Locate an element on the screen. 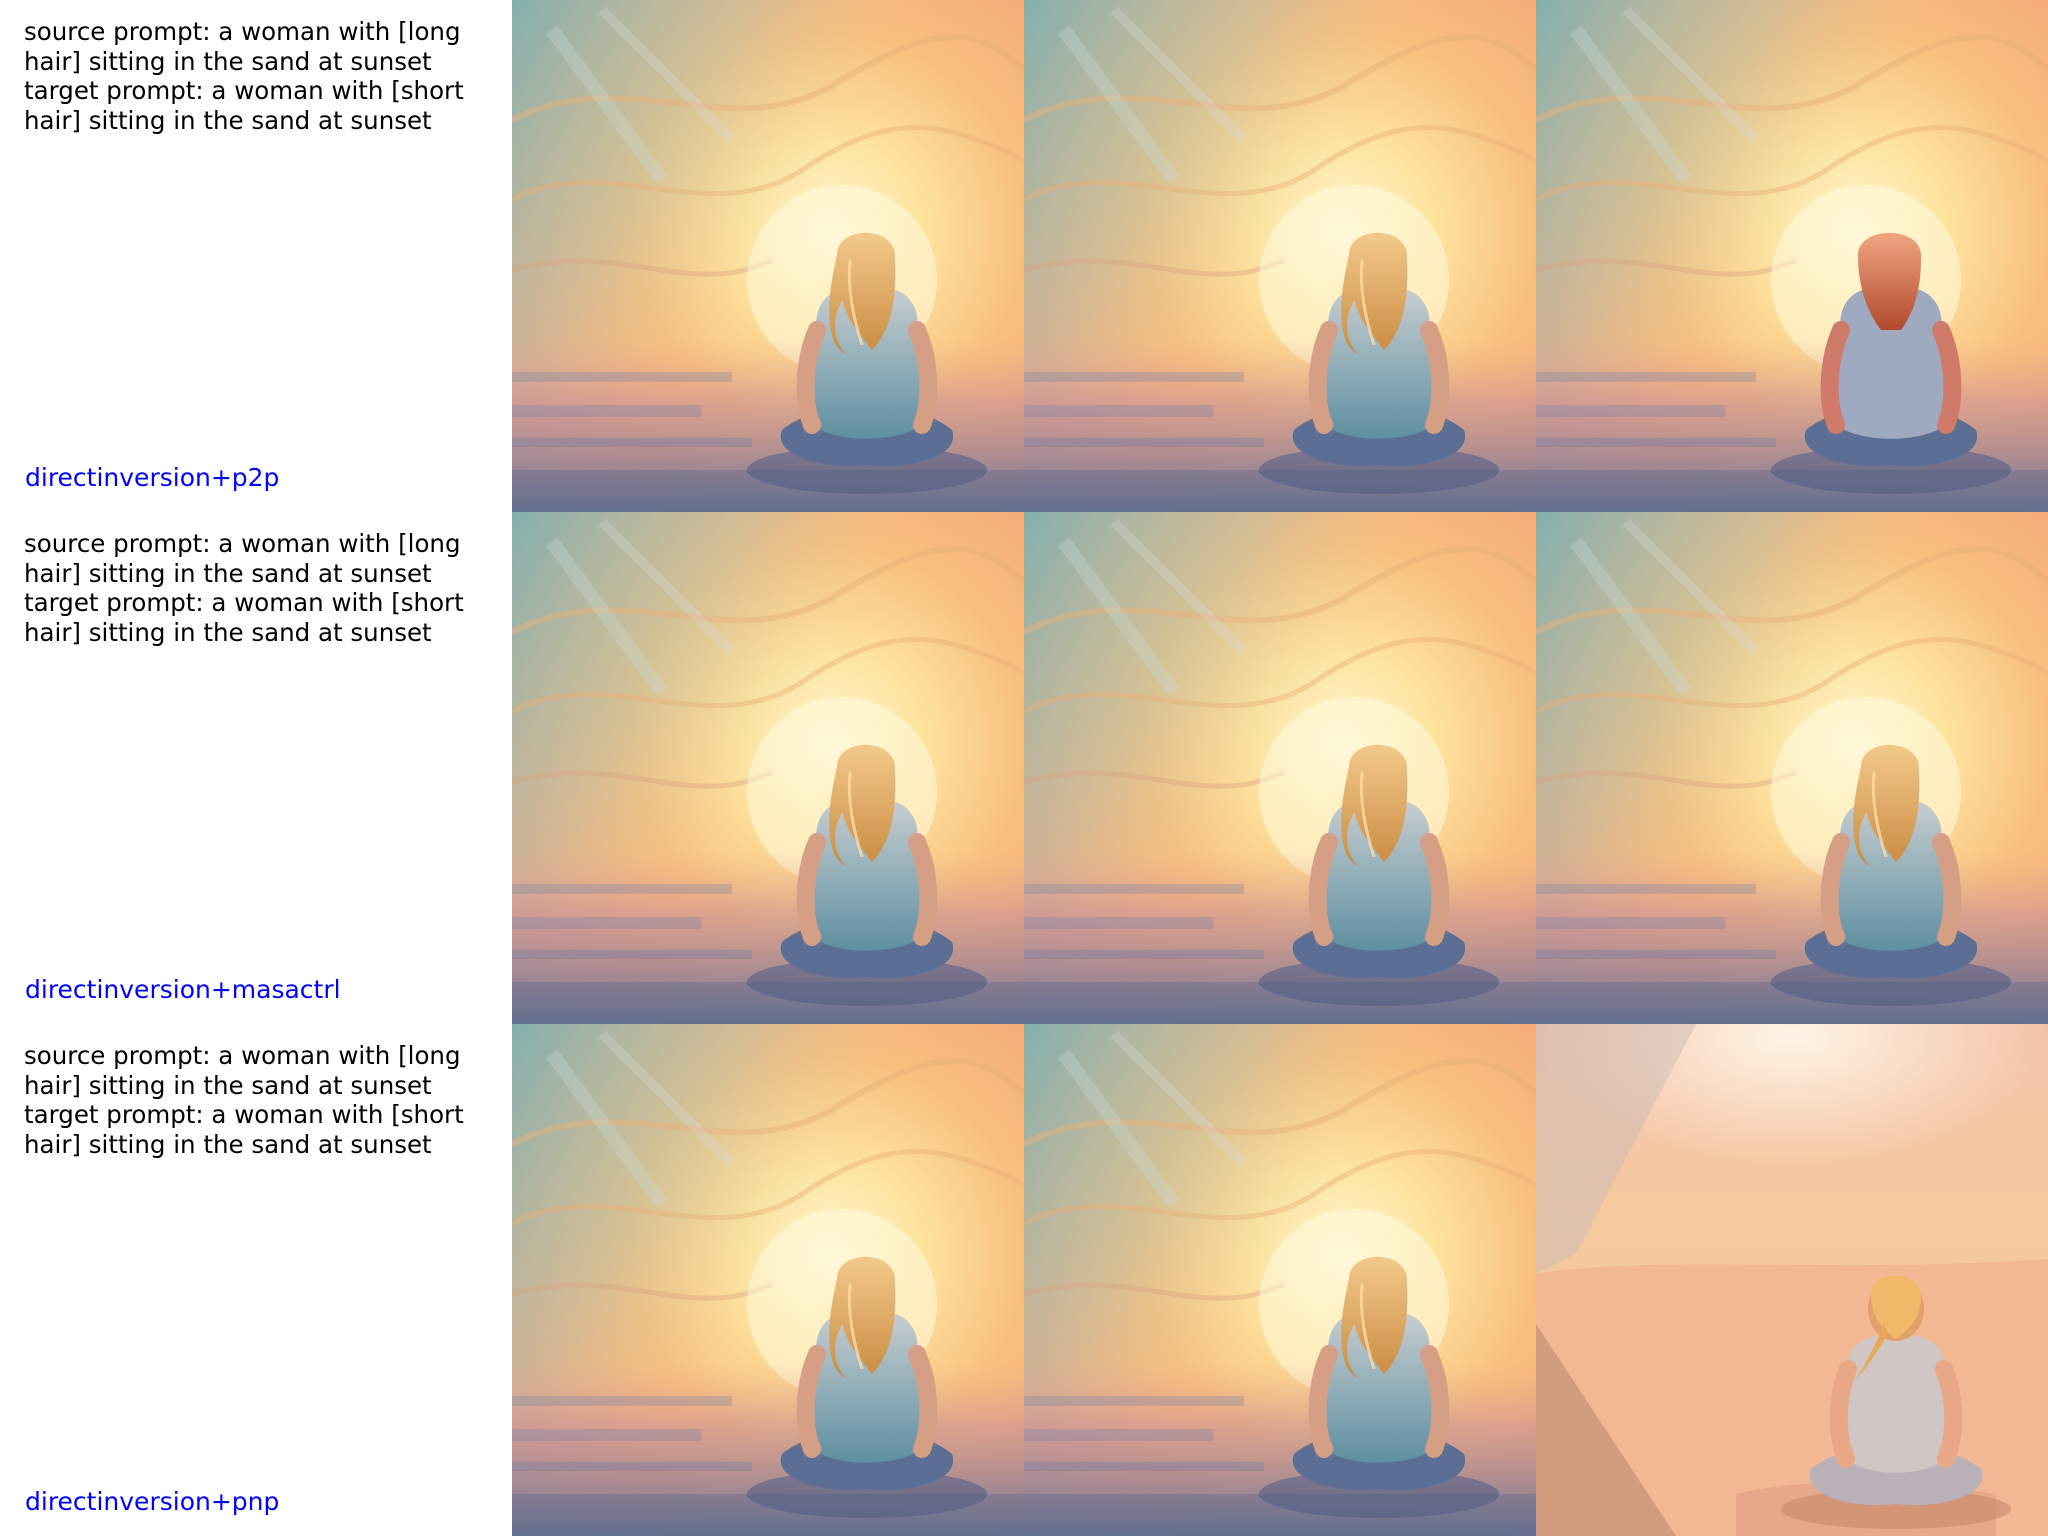  method-label: directinversion+p2p is located at coordinates (152, 477).